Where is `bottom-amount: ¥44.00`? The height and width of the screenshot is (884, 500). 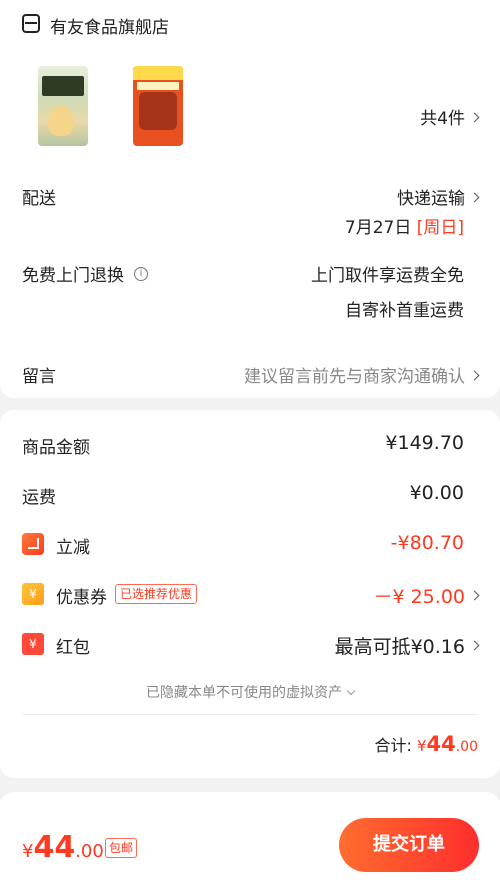 bottom-amount: ¥44.00 is located at coordinates (63, 847).